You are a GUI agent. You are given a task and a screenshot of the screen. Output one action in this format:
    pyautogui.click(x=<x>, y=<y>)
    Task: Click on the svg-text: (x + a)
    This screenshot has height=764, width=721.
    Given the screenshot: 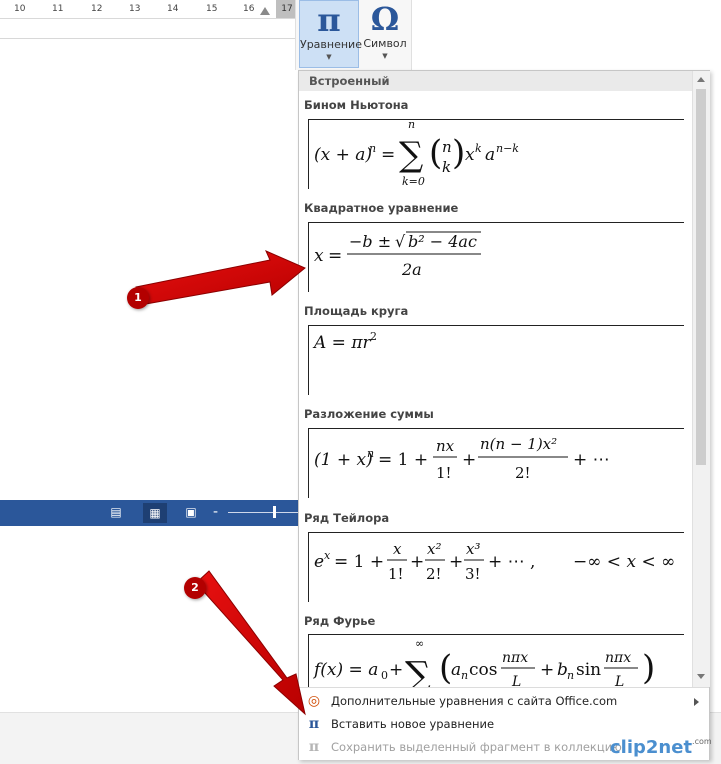 What is the action you would take?
    pyautogui.click(x=343, y=155)
    